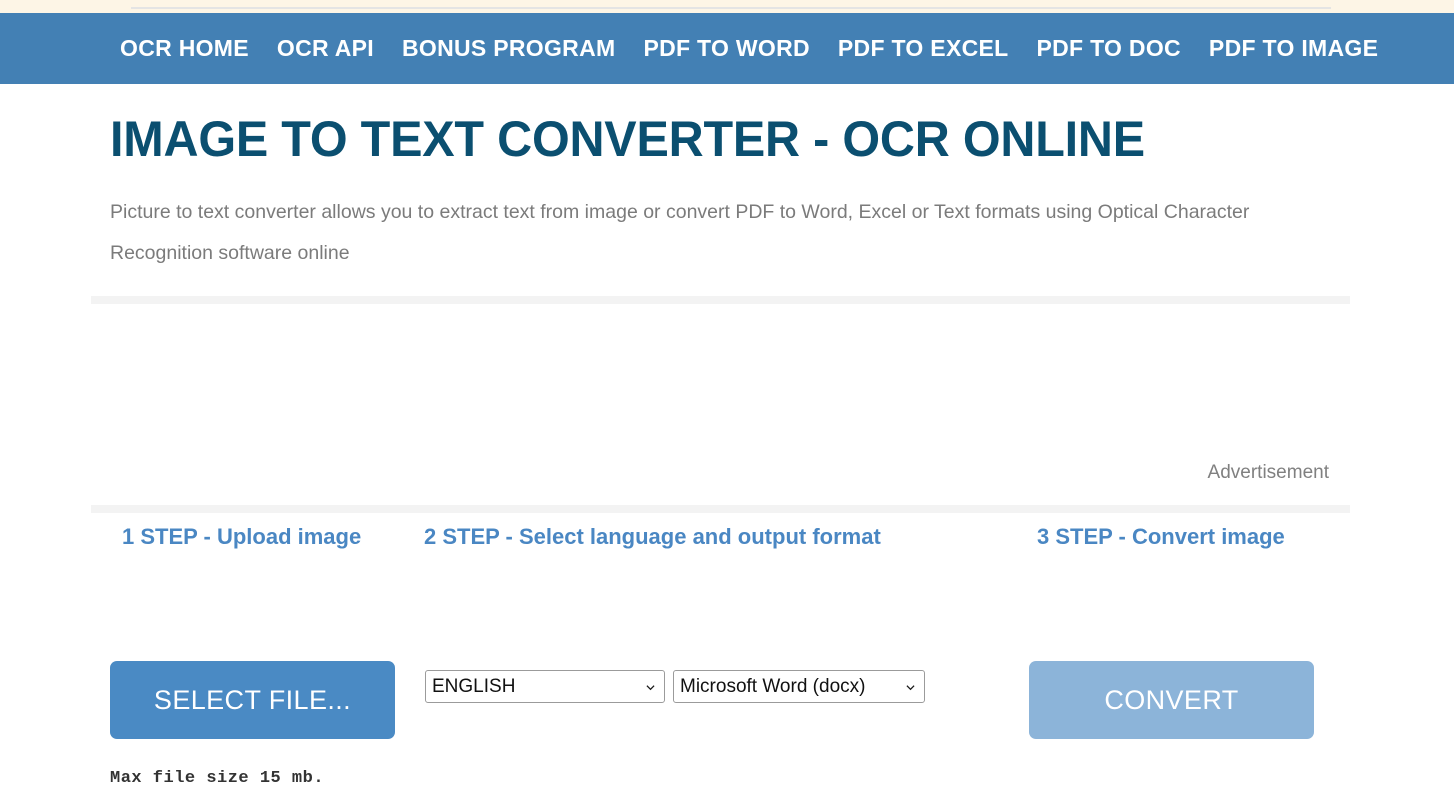 The width and height of the screenshot is (1454, 788). I want to click on step-3-heading: 3 STEP - Convert image, so click(1161, 536).